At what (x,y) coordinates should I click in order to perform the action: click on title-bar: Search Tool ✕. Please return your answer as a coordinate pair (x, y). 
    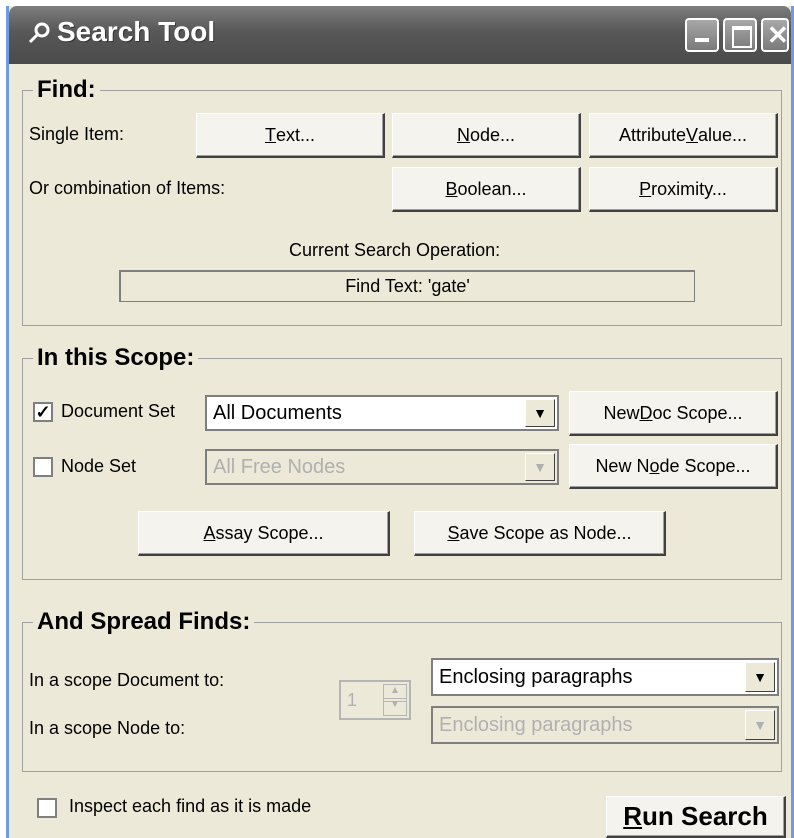
    Looking at the image, I should click on (400, 35).